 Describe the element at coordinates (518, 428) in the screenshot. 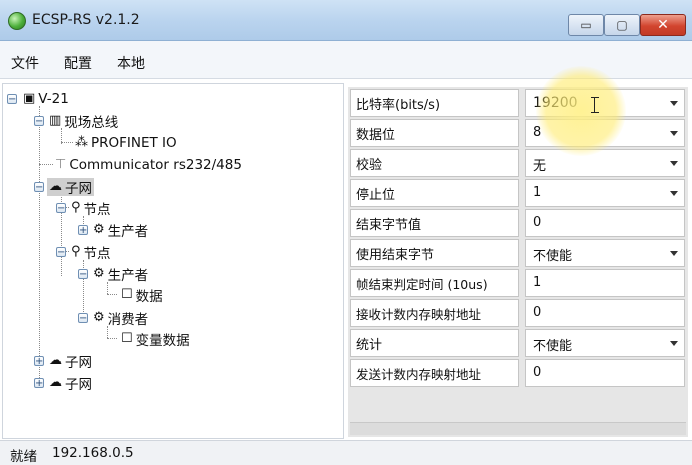

I see `horizontal-scrollbar` at that location.